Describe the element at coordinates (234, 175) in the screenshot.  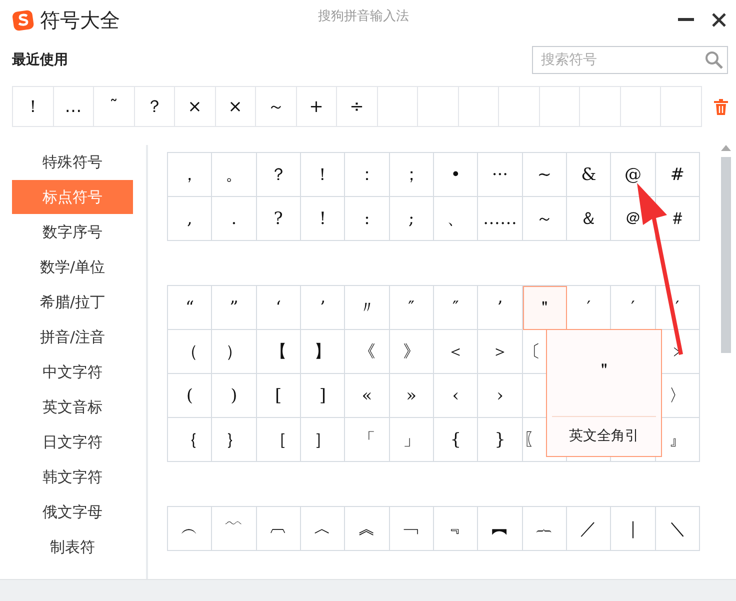
I see `symbol-cell: 。` at that location.